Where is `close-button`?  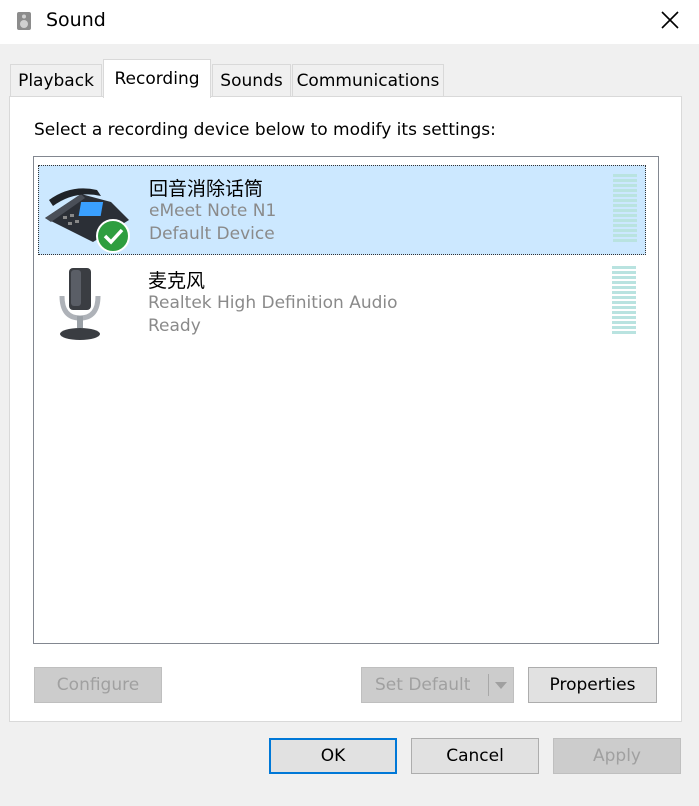
close-button is located at coordinates (670, 20).